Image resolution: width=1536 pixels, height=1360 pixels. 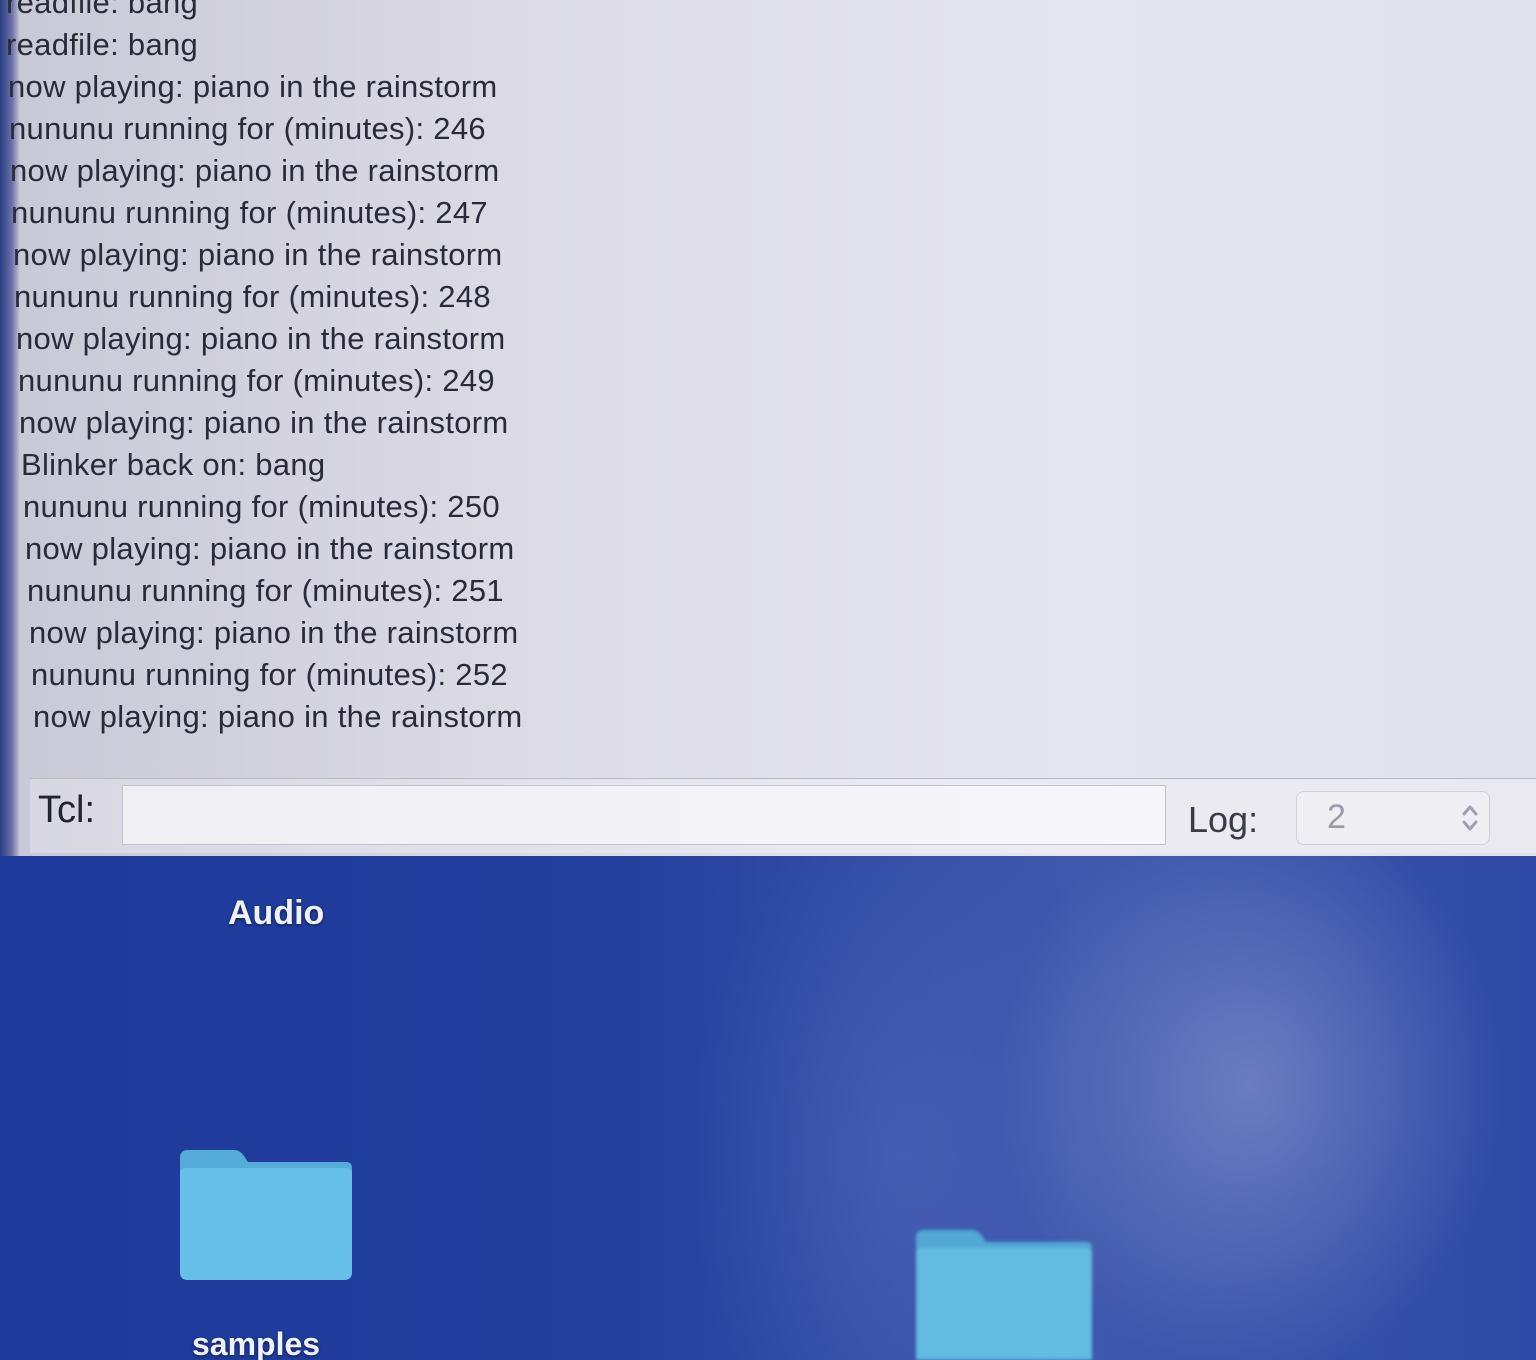 I want to click on log-line: nununu running for (minutes): 252, so click(x=269, y=674).